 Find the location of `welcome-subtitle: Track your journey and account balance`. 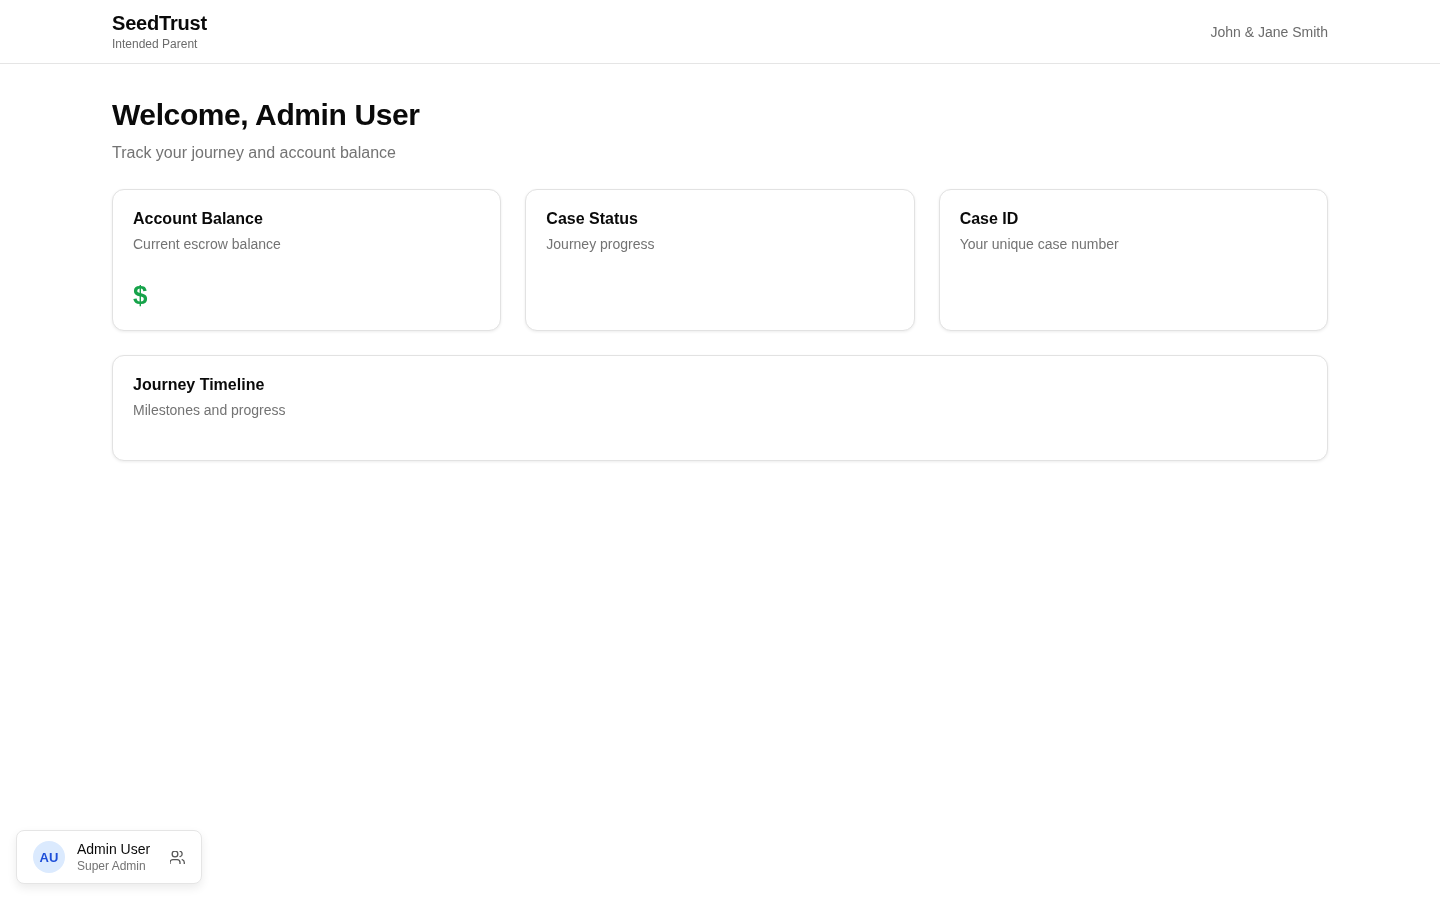

welcome-subtitle: Track your journey and account balance is located at coordinates (254, 153).